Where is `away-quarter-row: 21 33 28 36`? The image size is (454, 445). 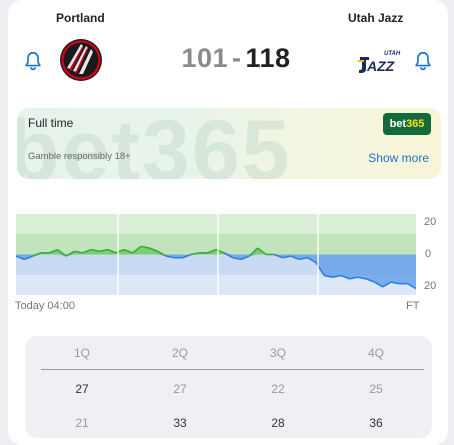 away-quarter-row: 21 33 28 36 is located at coordinates (228, 425).